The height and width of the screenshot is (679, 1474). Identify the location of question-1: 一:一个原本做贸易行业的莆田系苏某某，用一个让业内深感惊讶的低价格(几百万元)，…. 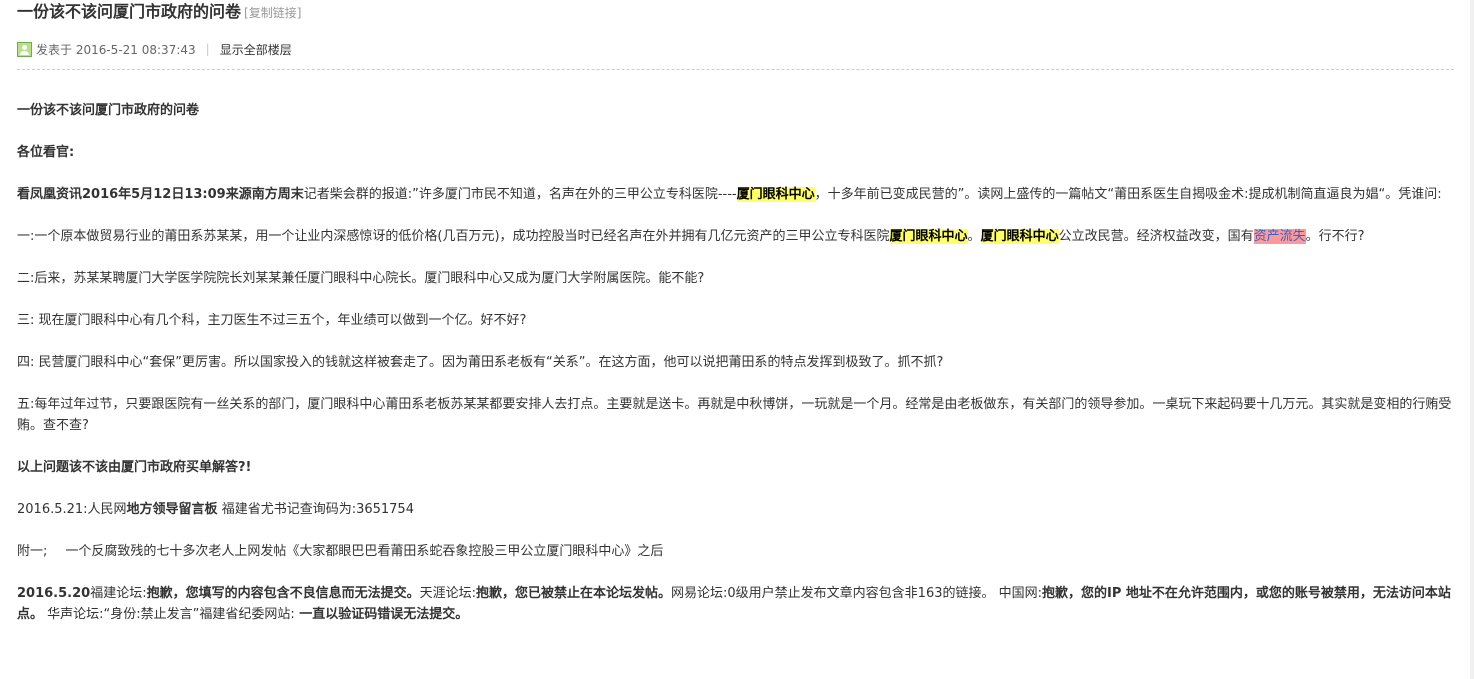
(735, 236).